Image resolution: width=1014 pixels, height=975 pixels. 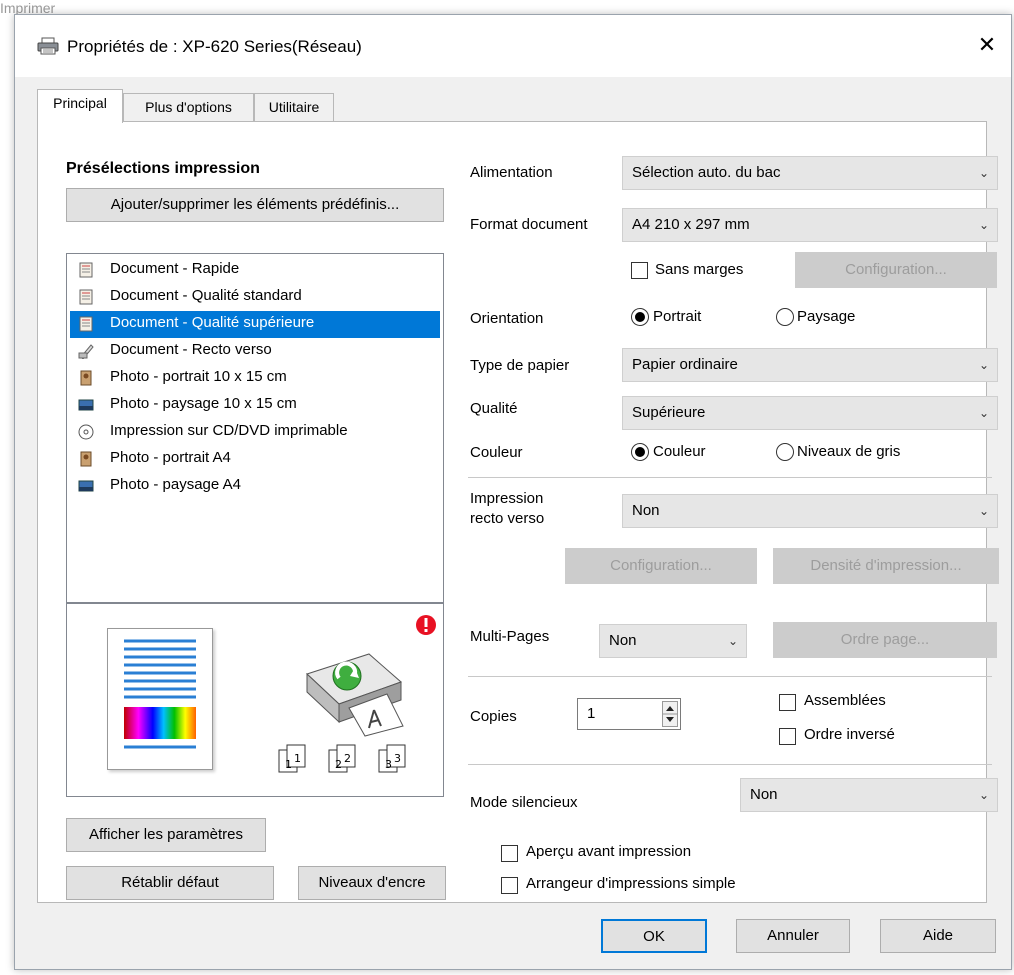 I want to click on borderless-label: Sans marges, so click(x=699, y=269).